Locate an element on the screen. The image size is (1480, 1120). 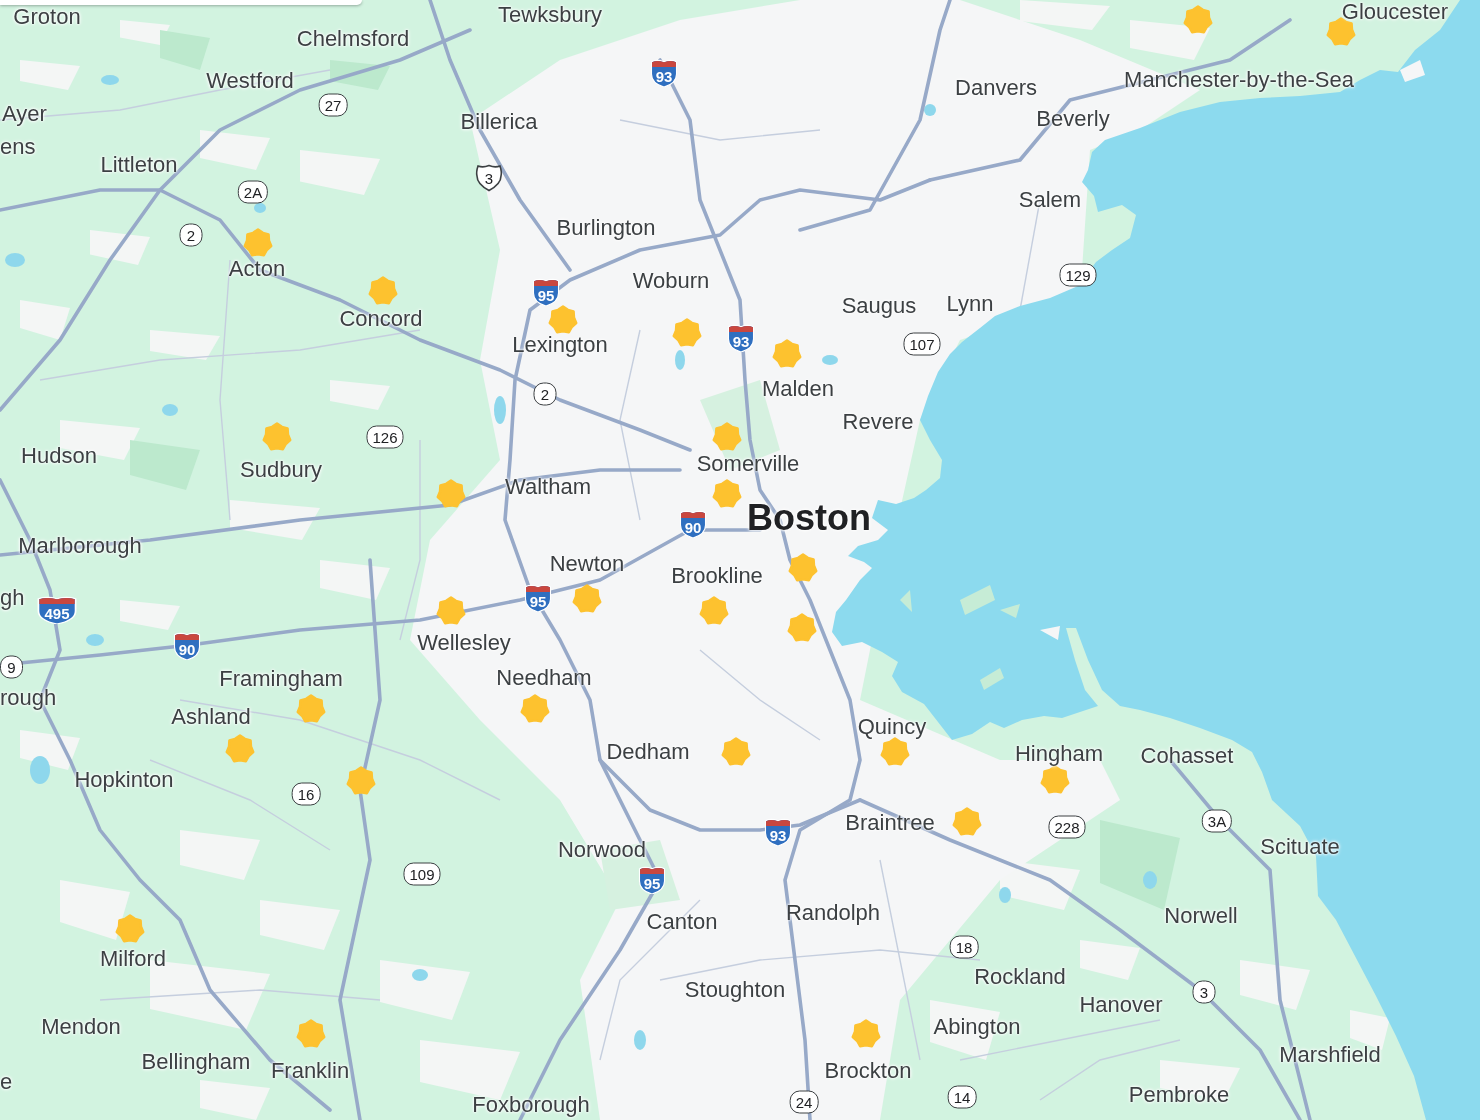
place-label: Manchester-by-the-Sea is located at coordinates (1239, 80).